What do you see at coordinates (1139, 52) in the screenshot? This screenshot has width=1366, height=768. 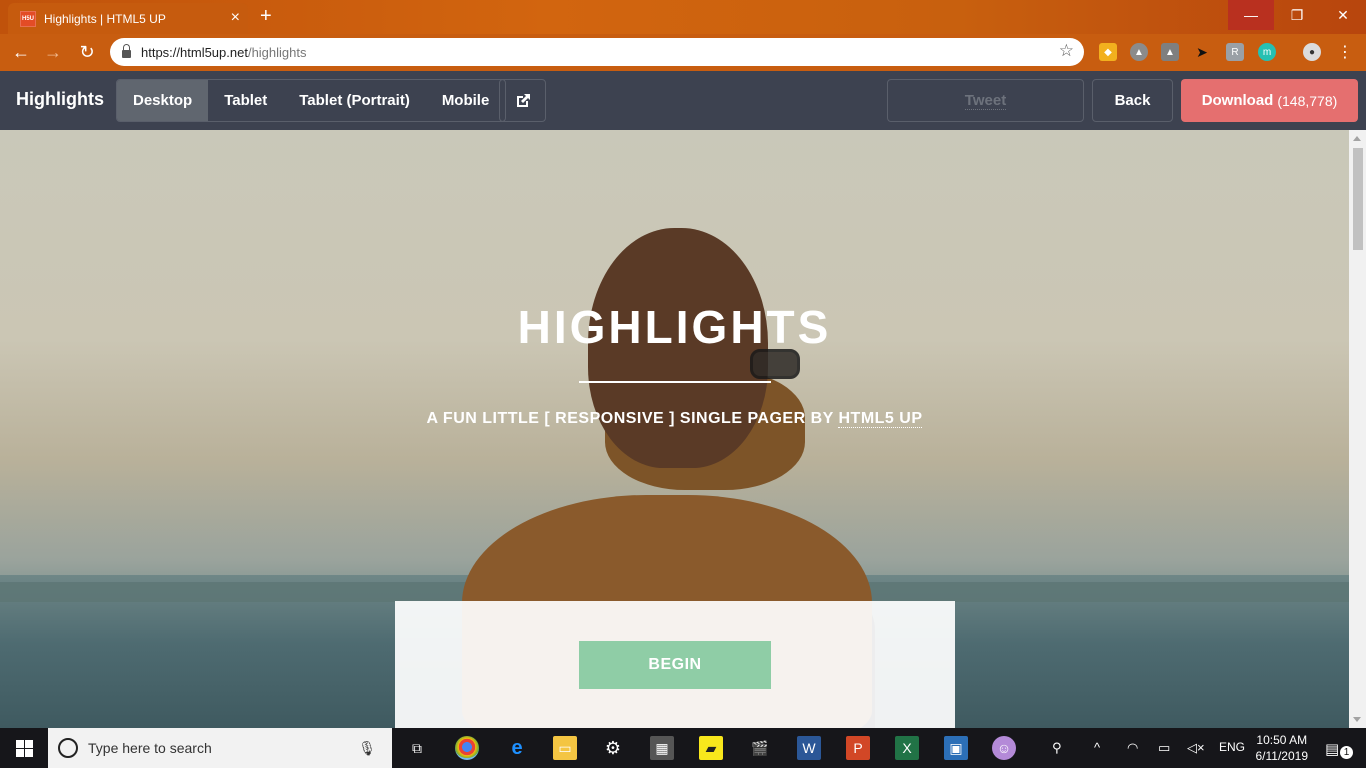 I see `extension-icon-2: ▲` at bounding box center [1139, 52].